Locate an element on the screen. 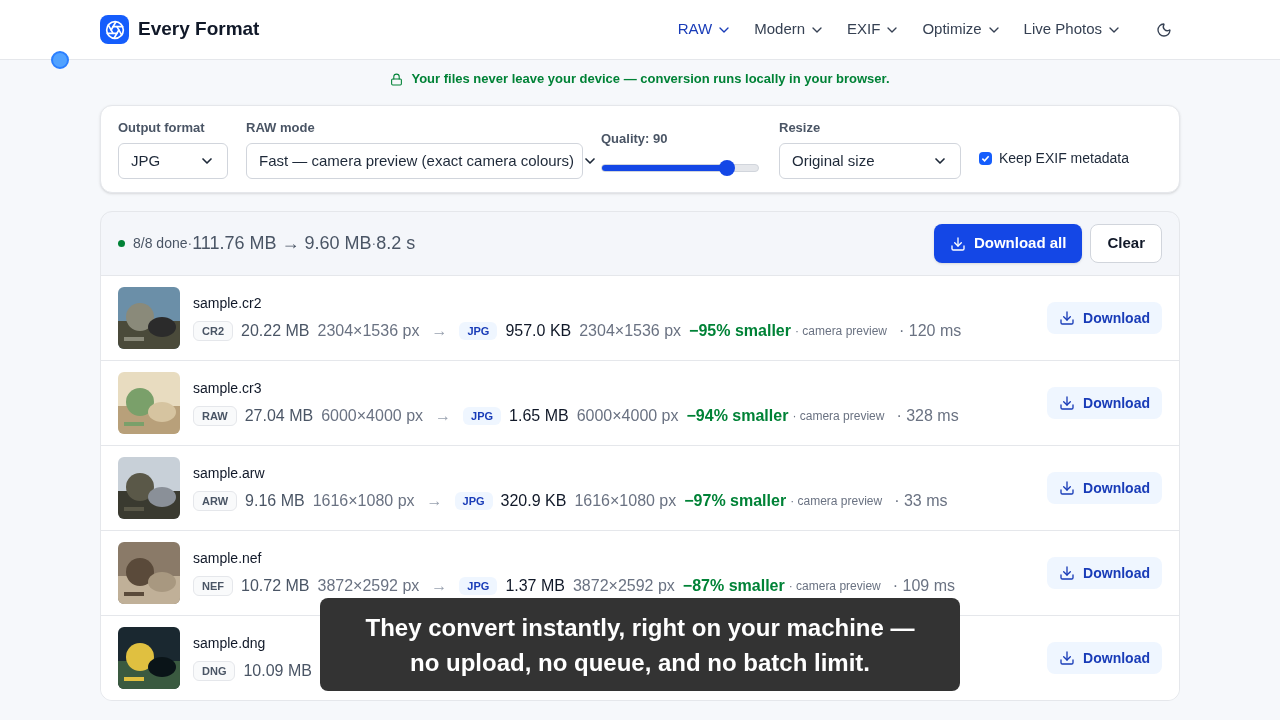 The height and width of the screenshot is (720, 1280). caption-text: They convert instantly, right on your machine — no upload, no queue, and no batch limit. is located at coordinates (640, 645).